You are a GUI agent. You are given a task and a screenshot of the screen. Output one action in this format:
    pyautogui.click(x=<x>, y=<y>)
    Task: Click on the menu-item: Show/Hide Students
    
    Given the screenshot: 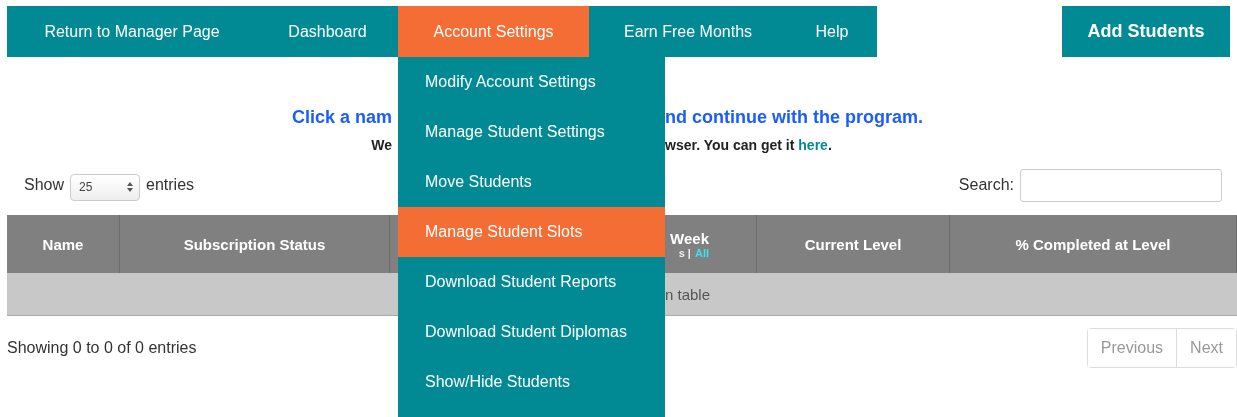 What is the action you would take?
    pyautogui.click(x=531, y=382)
    